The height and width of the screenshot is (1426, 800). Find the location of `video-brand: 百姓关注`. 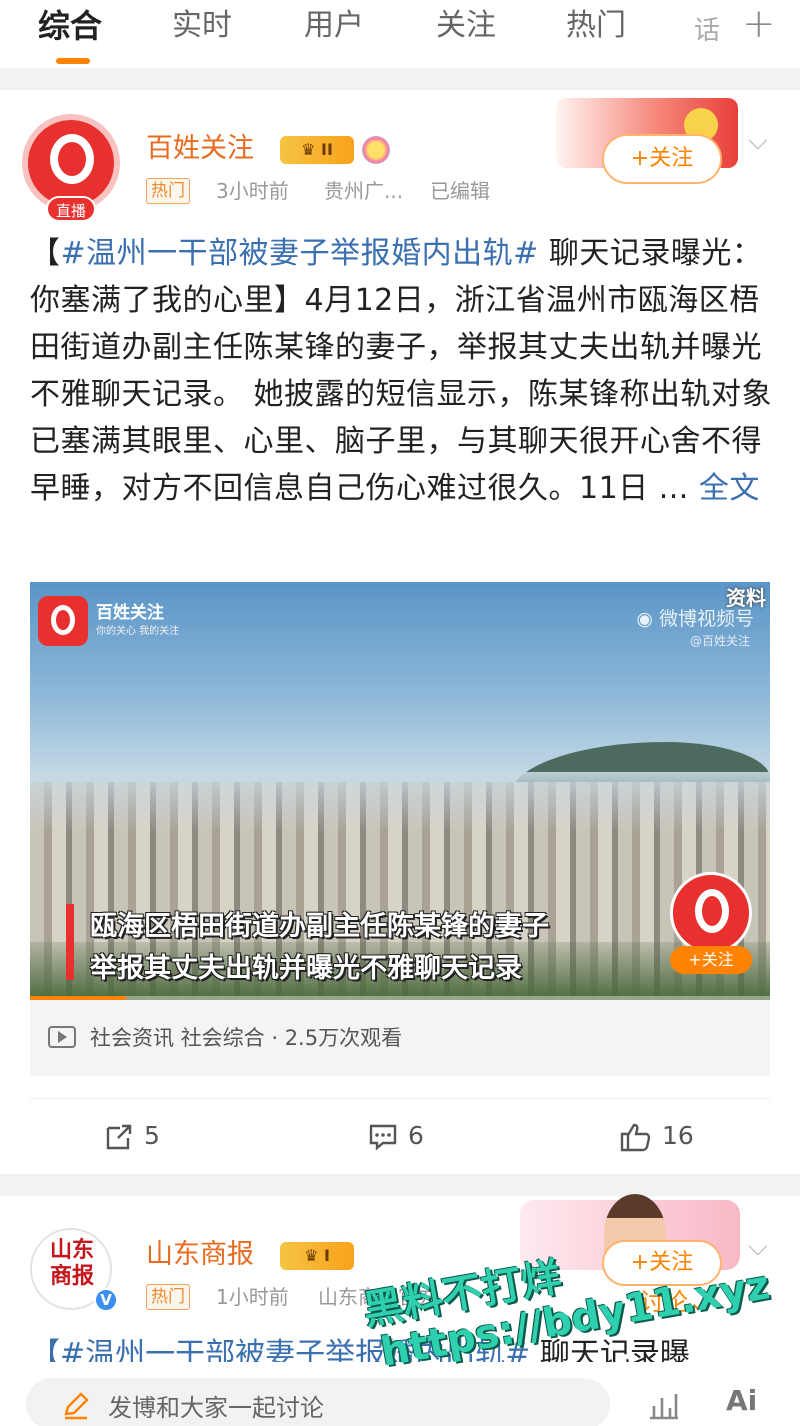

video-brand: 百姓关注 is located at coordinates (130, 613).